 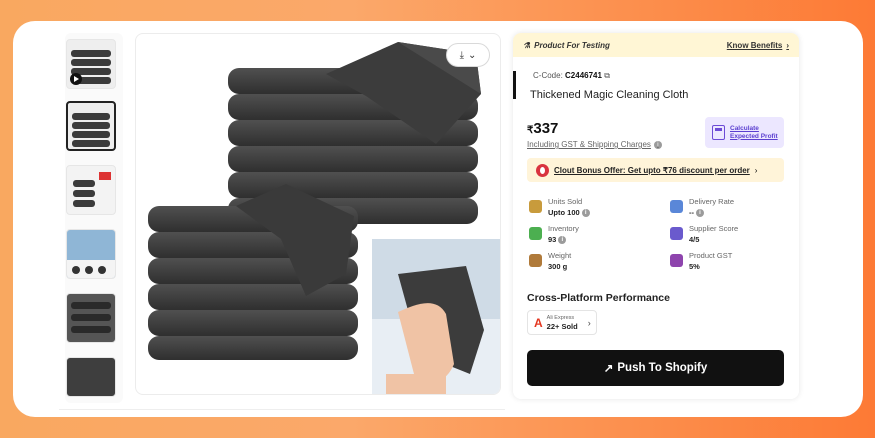 What do you see at coordinates (91, 126) in the screenshot?
I see `thumbnail-image-selected` at bounding box center [91, 126].